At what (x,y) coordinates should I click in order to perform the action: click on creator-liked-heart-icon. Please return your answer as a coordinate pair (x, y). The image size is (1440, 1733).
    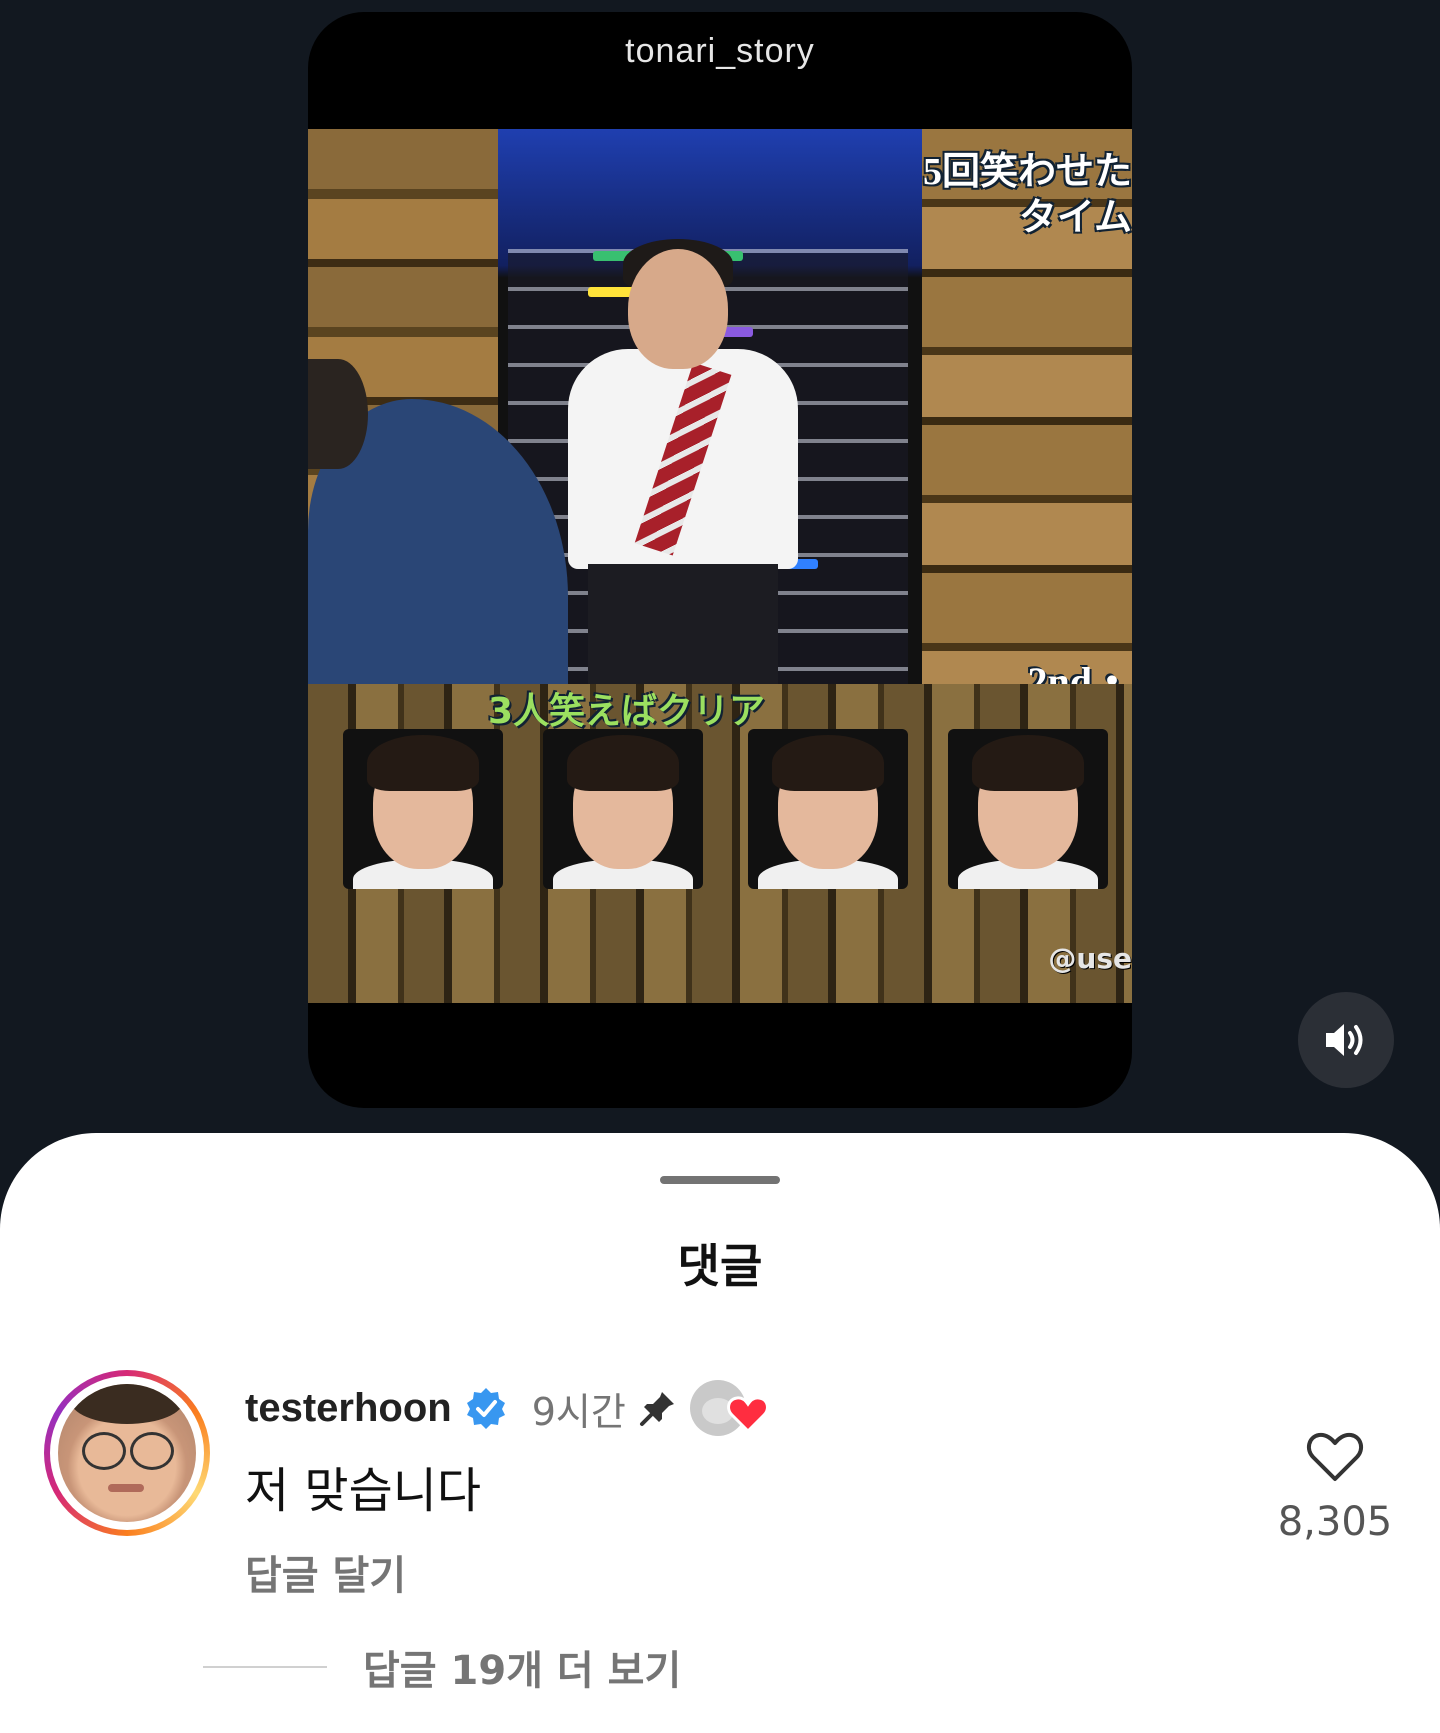
    Looking at the image, I should click on (747, 1415).